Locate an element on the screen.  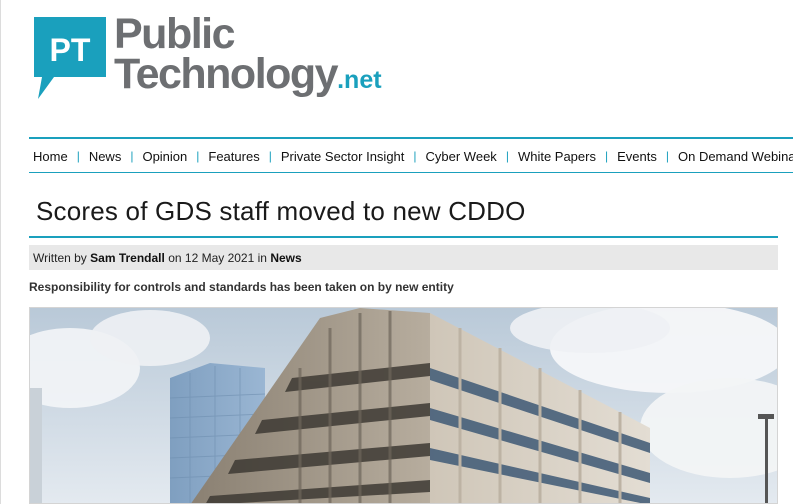
nav-bottom-rule is located at coordinates (411, 172).